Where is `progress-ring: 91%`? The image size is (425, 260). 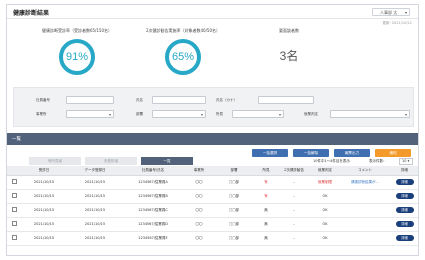
progress-ring: 91% is located at coordinates (77, 57).